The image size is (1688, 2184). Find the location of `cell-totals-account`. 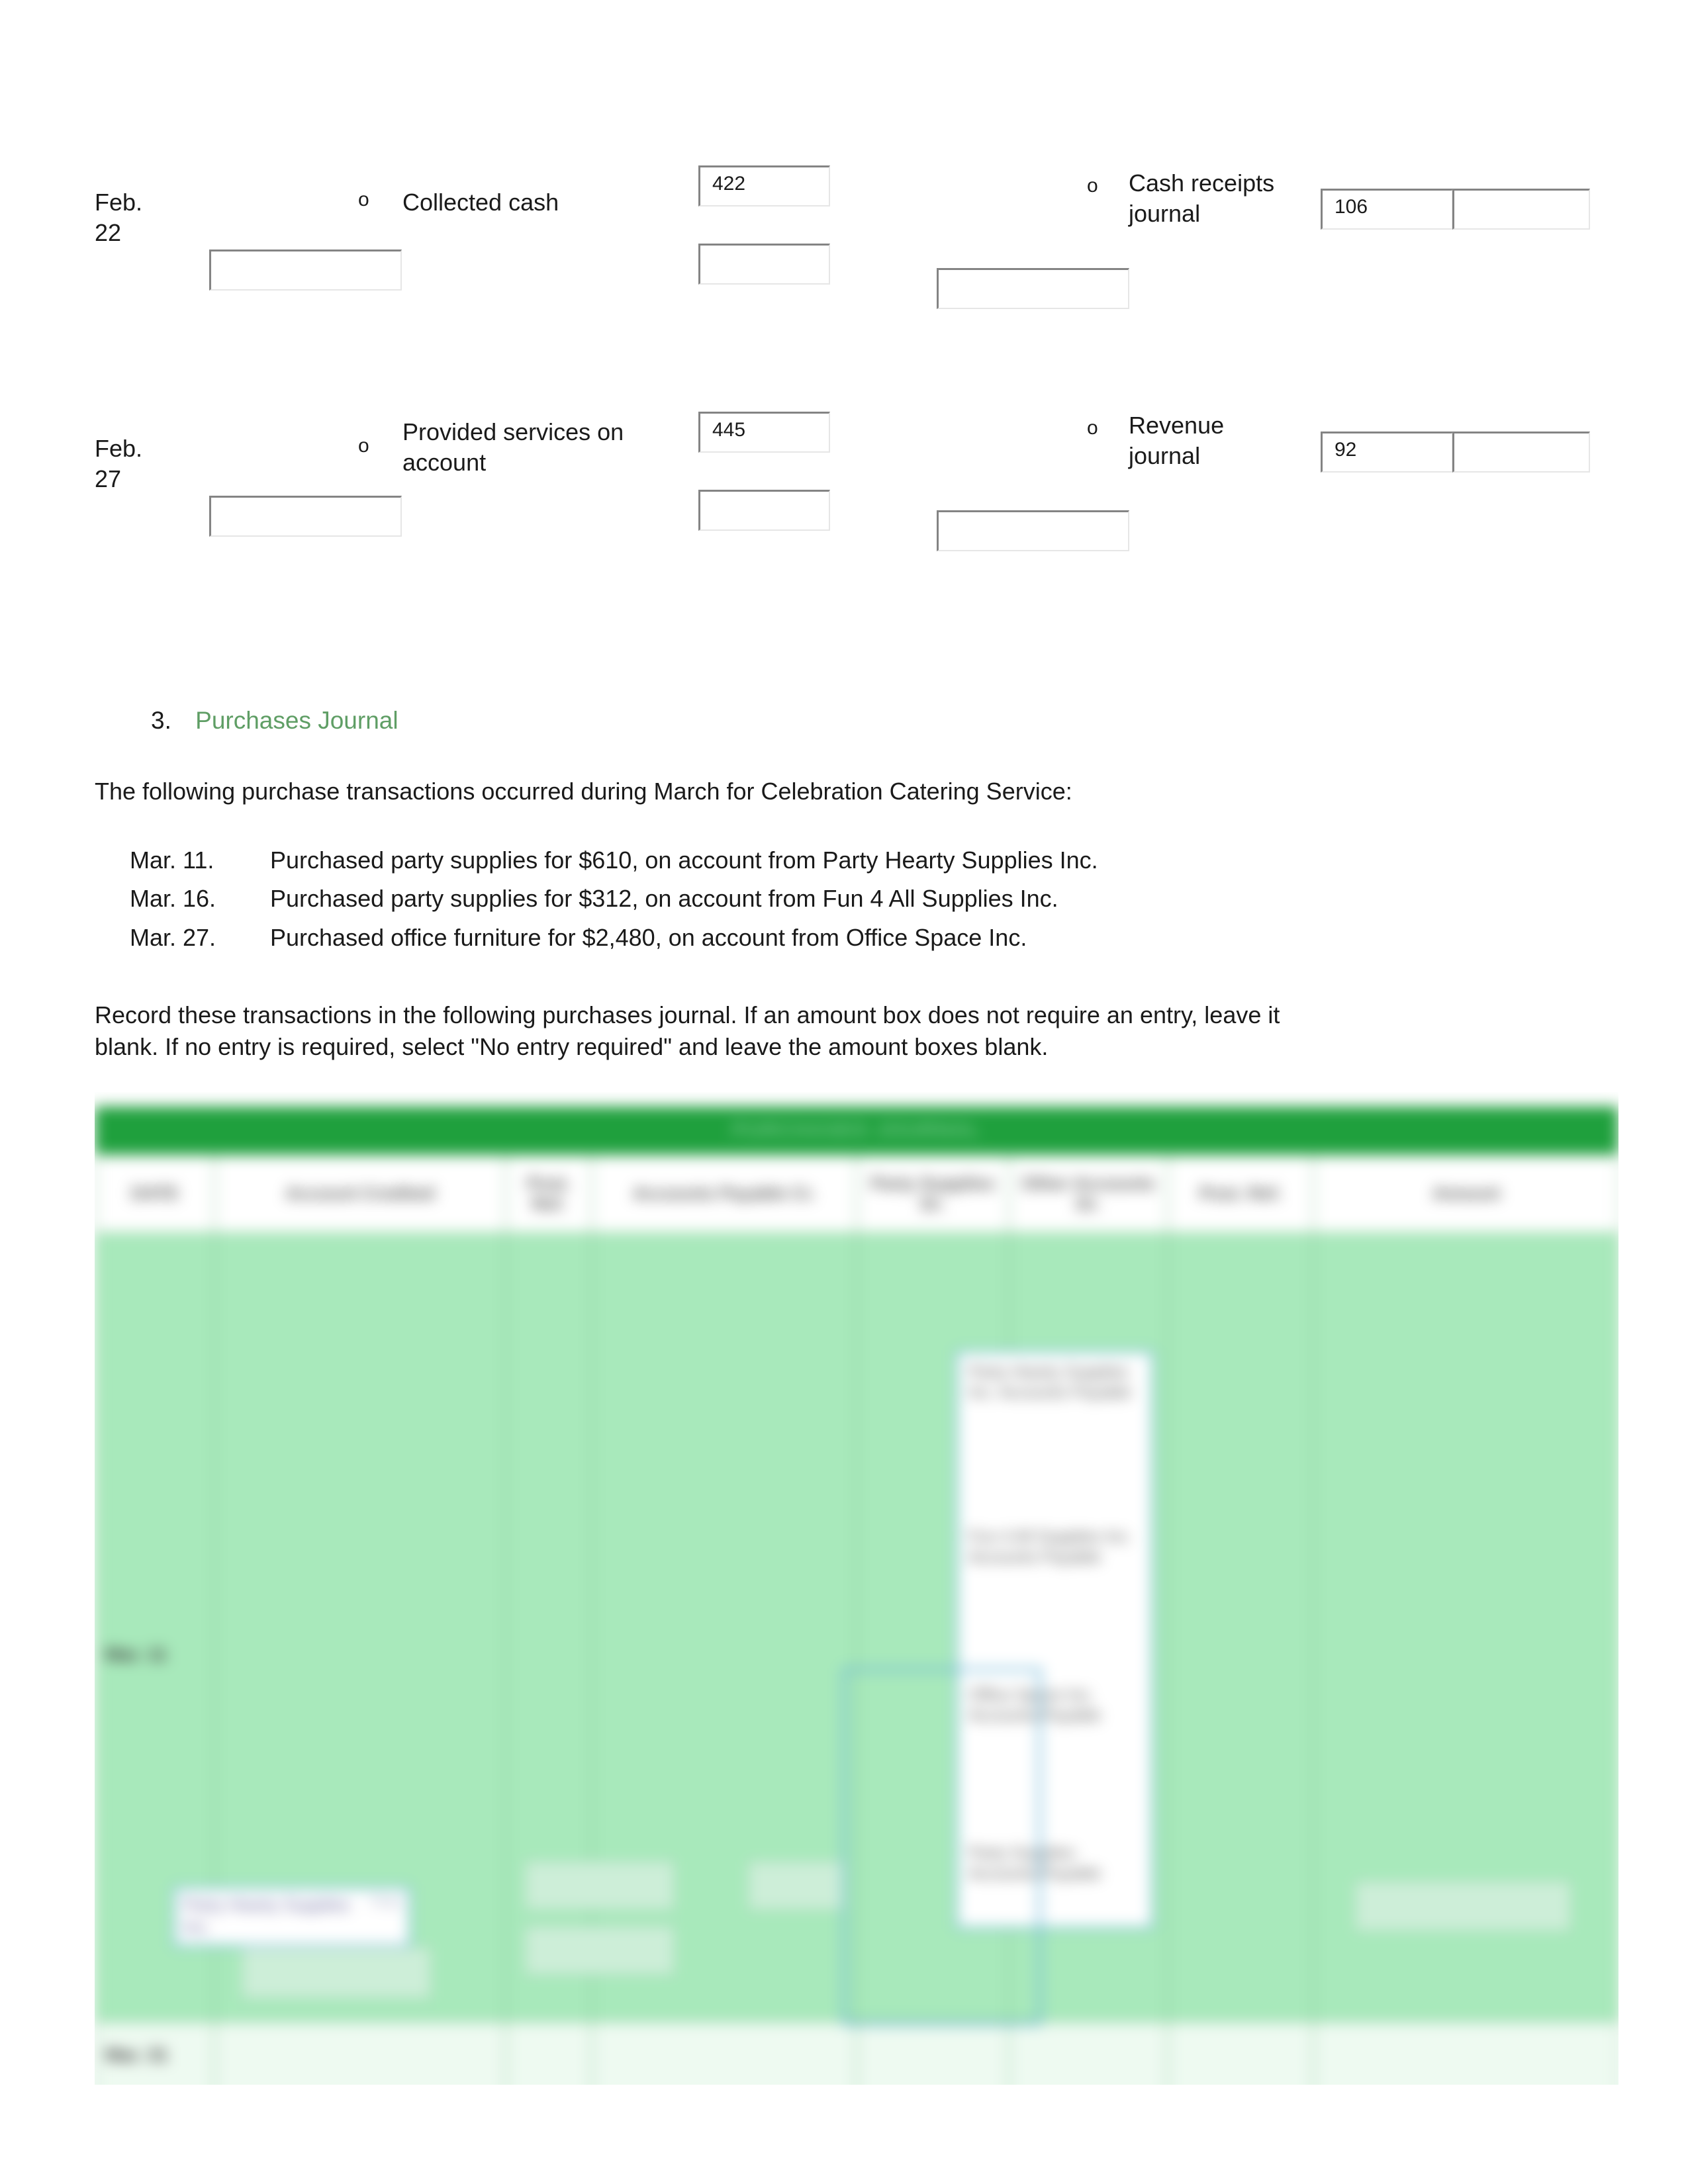

cell-totals-account is located at coordinates (360, 2052).